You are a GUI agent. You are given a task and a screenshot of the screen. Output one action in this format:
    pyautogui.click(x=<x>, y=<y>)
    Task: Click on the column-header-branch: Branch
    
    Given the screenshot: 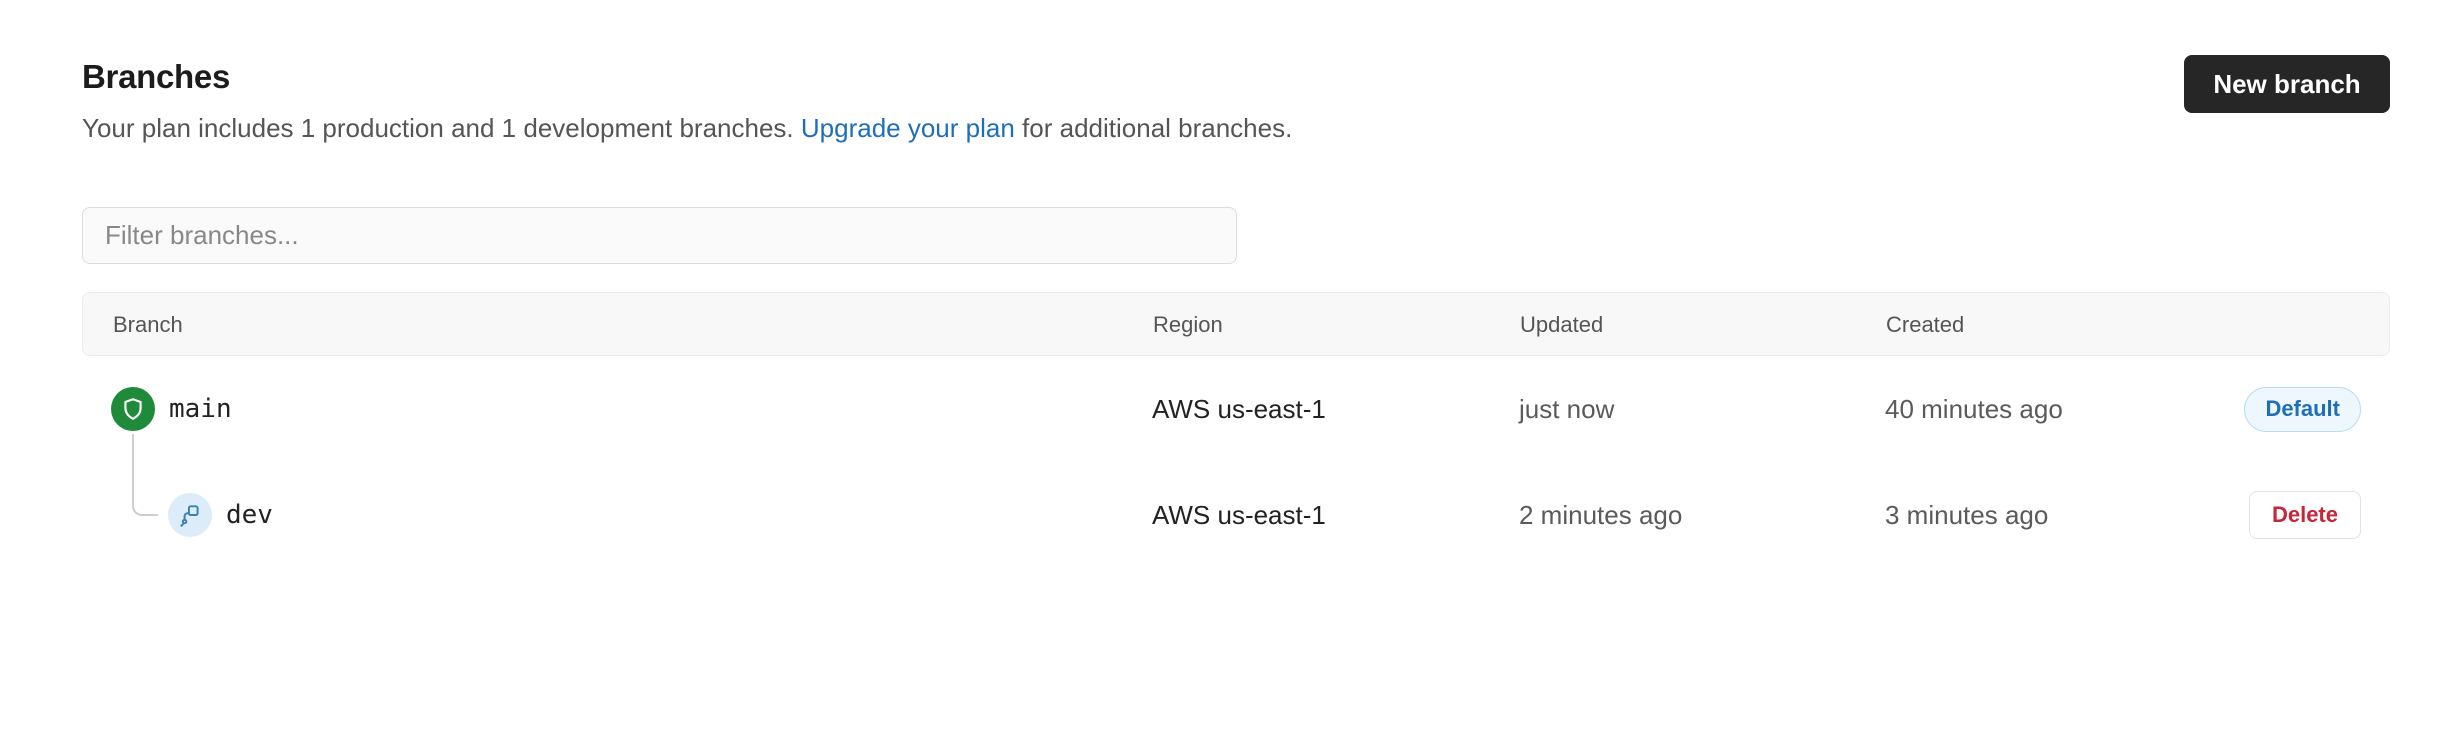 What is the action you would take?
    pyautogui.click(x=148, y=324)
    